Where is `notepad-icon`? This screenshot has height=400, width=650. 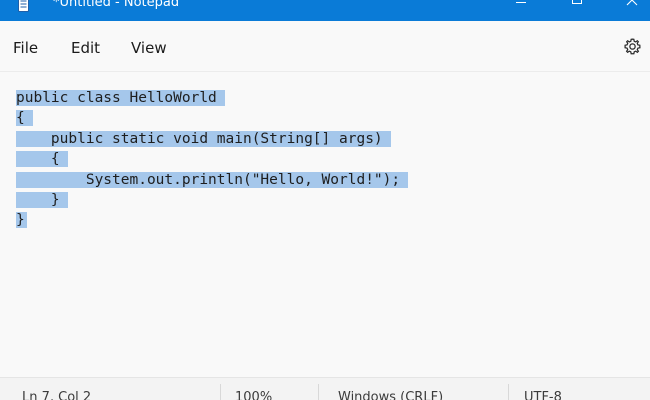
notepad-icon is located at coordinates (23, 6).